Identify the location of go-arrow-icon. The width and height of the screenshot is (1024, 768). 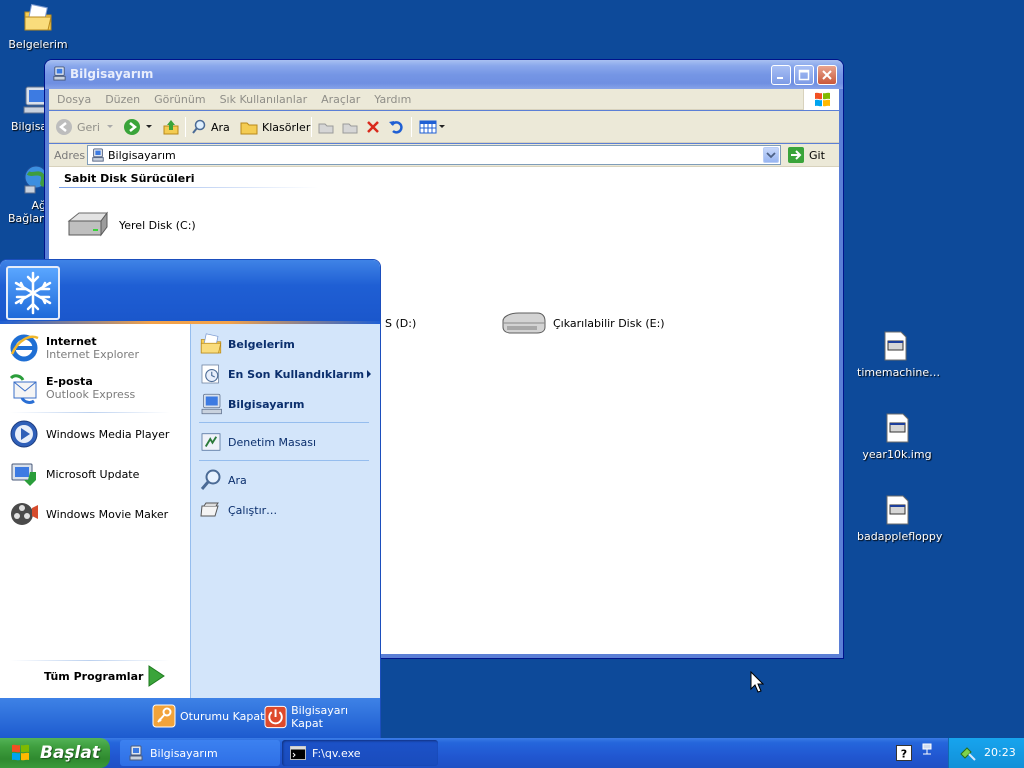
(796, 155).